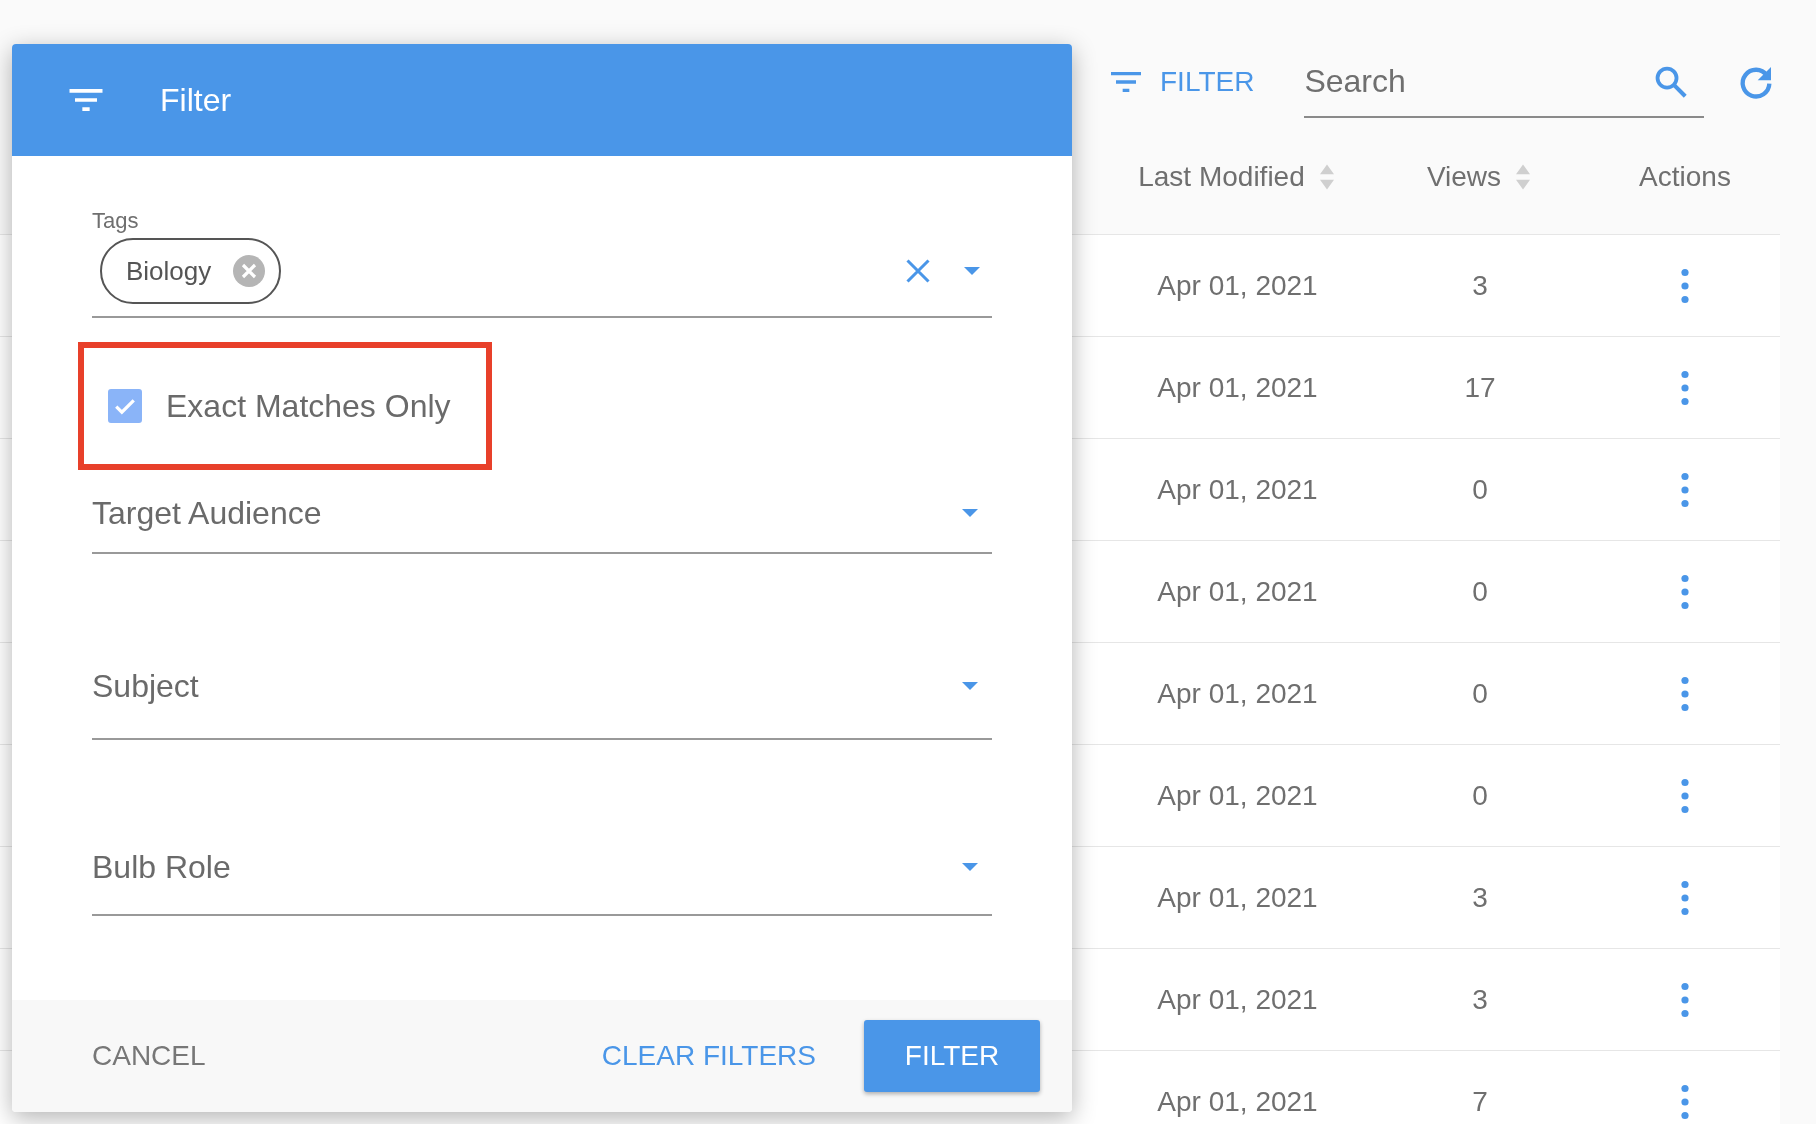 Image resolution: width=1816 pixels, height=1124 pixels. What do you see at coordinates (1504, 82) in the screenshot?
I see `search-field: Search` at bounding box center [1504, 82].